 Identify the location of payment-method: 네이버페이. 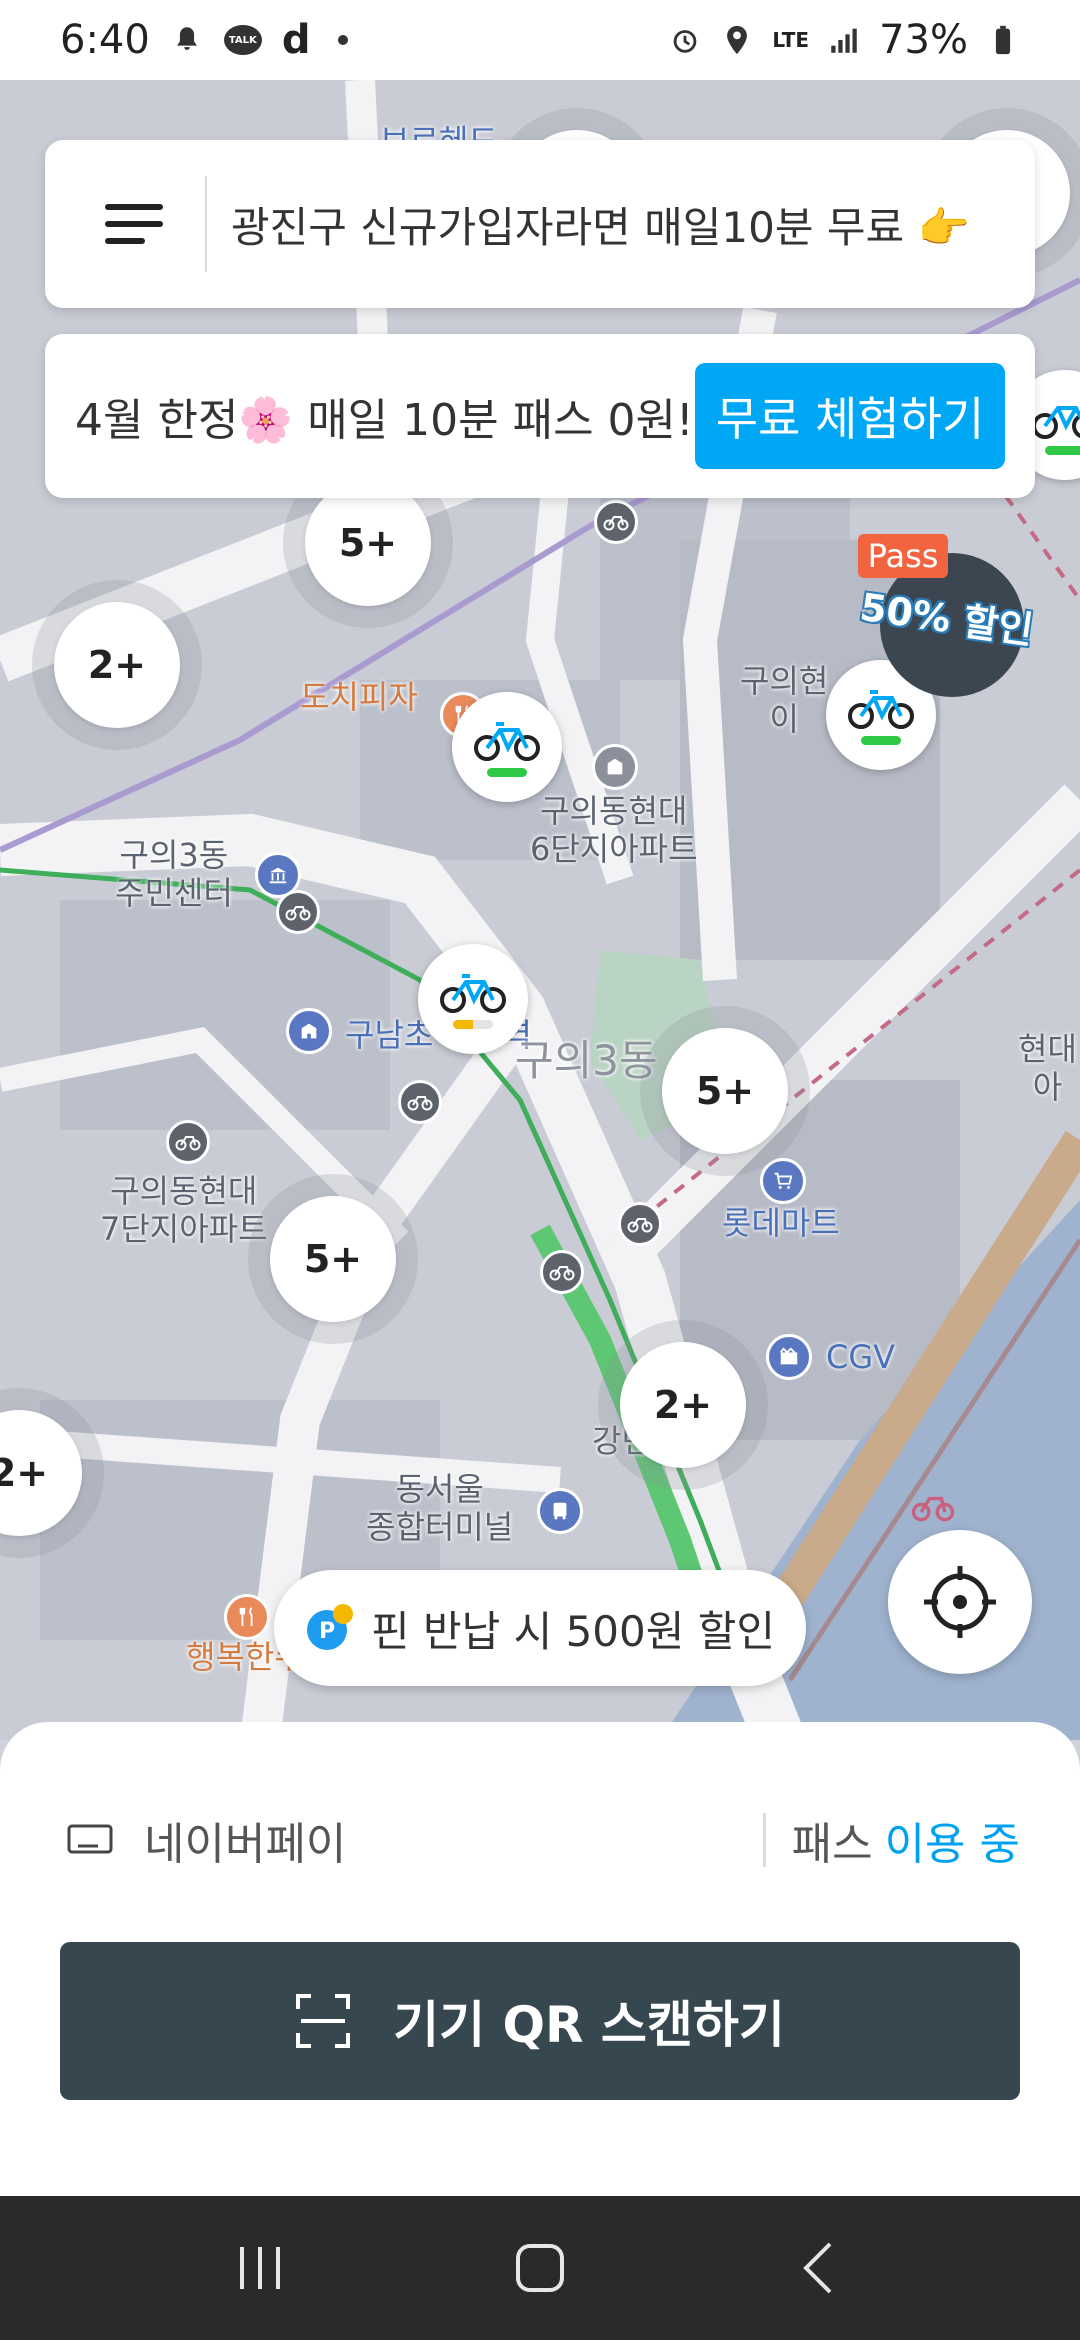
(206, 1840).